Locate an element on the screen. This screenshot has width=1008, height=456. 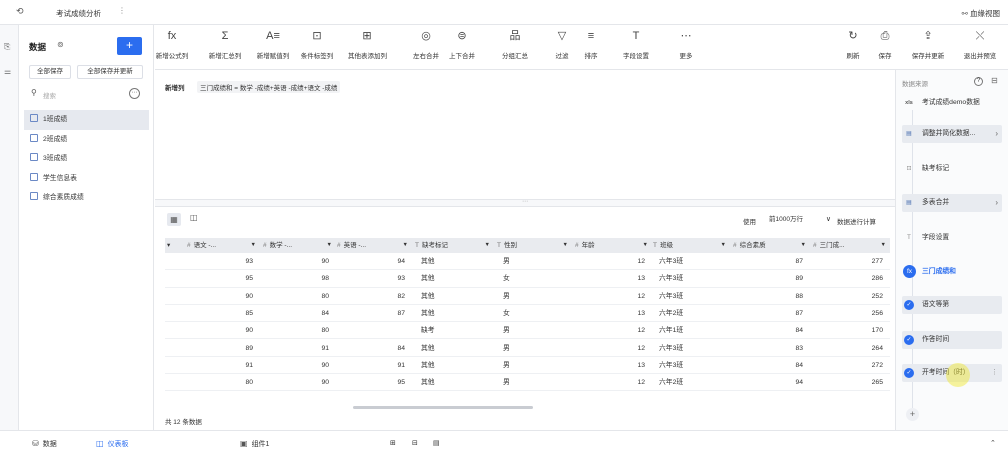
add-dashboard-icon: ⊟ is located at coordinates (415, 443).